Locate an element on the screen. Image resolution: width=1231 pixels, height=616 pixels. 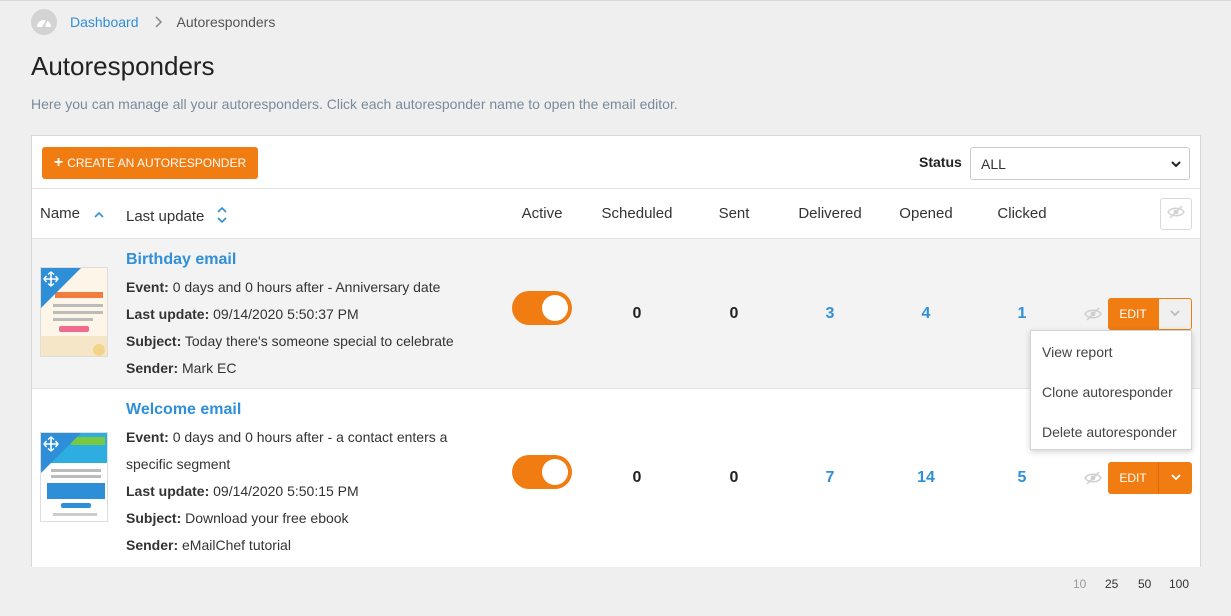
column-opened-header: Opened is located at coordinates (926, 213).